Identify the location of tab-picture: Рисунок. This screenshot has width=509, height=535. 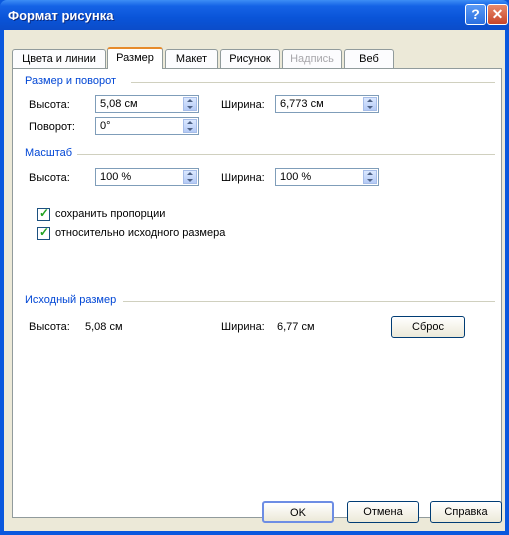
(250, 58).